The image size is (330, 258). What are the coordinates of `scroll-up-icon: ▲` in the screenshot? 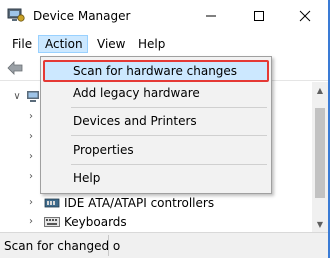 It's located at (320, 90).